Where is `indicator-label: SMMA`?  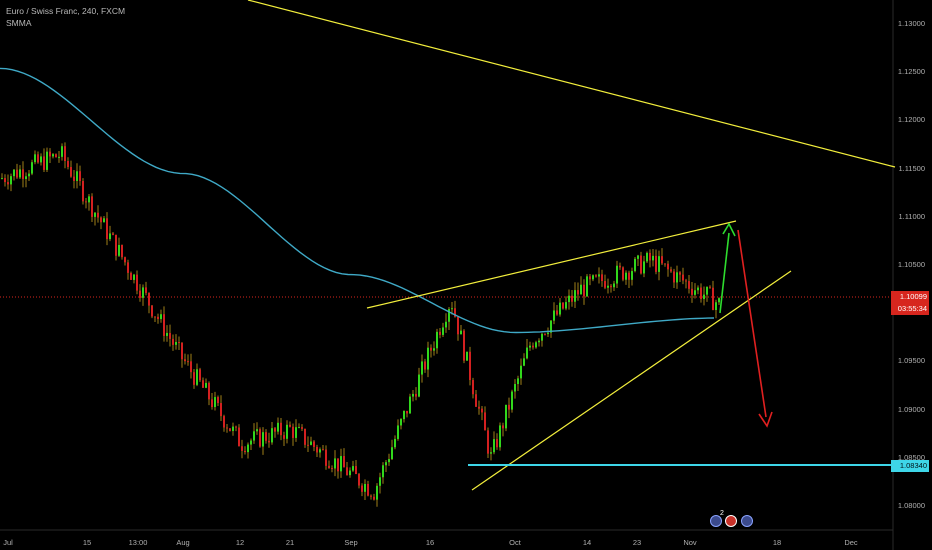
indicator-label: SMMA is located at coordinates (65, 23).